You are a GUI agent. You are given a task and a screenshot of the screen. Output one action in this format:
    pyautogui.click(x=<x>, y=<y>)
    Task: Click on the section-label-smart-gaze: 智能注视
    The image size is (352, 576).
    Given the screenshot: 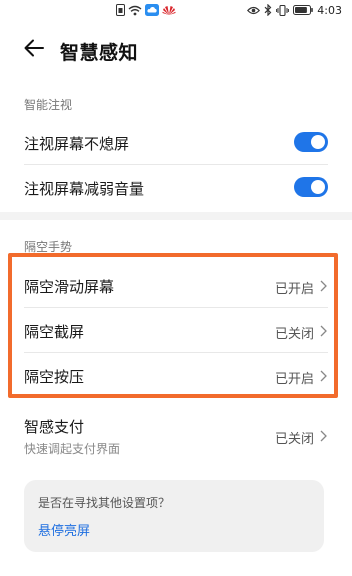 What is the action you would take?
    pyautogui.click(x=48, y=105)
    